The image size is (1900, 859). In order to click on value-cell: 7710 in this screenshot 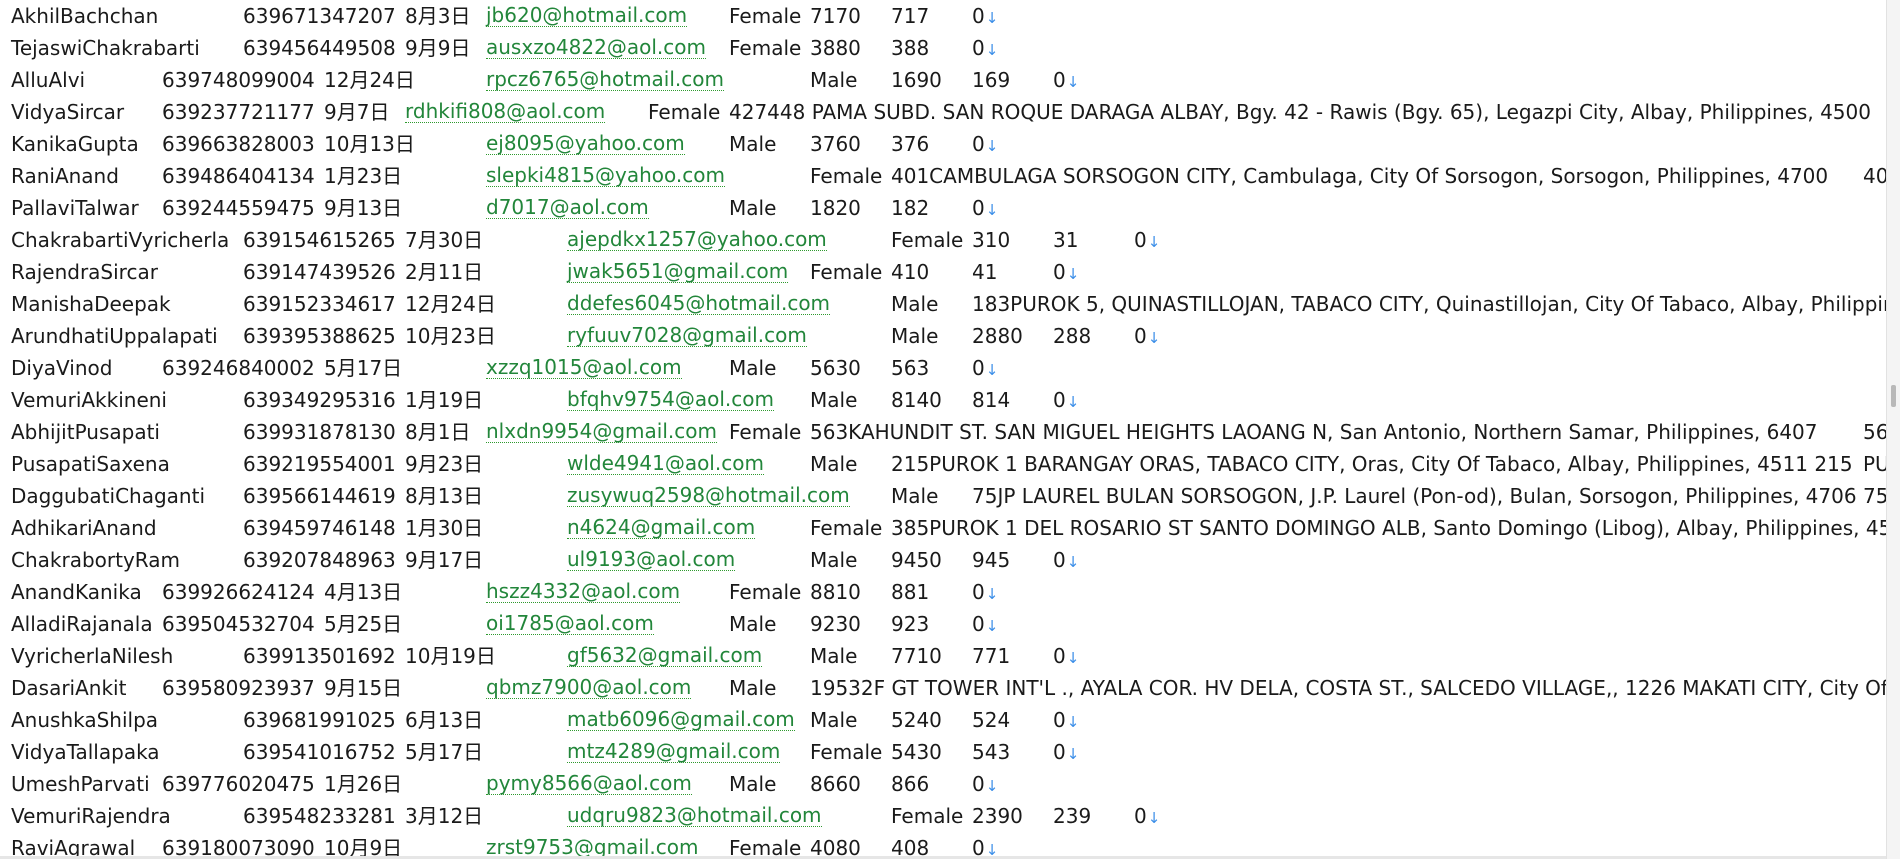, I will do `click(916, 656)`.